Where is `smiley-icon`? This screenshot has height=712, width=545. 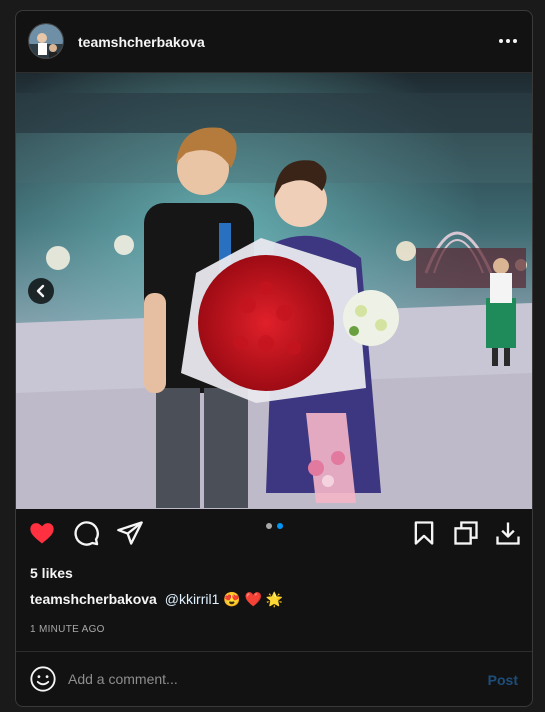
smiley-icon is located at coordinates (43, 679).